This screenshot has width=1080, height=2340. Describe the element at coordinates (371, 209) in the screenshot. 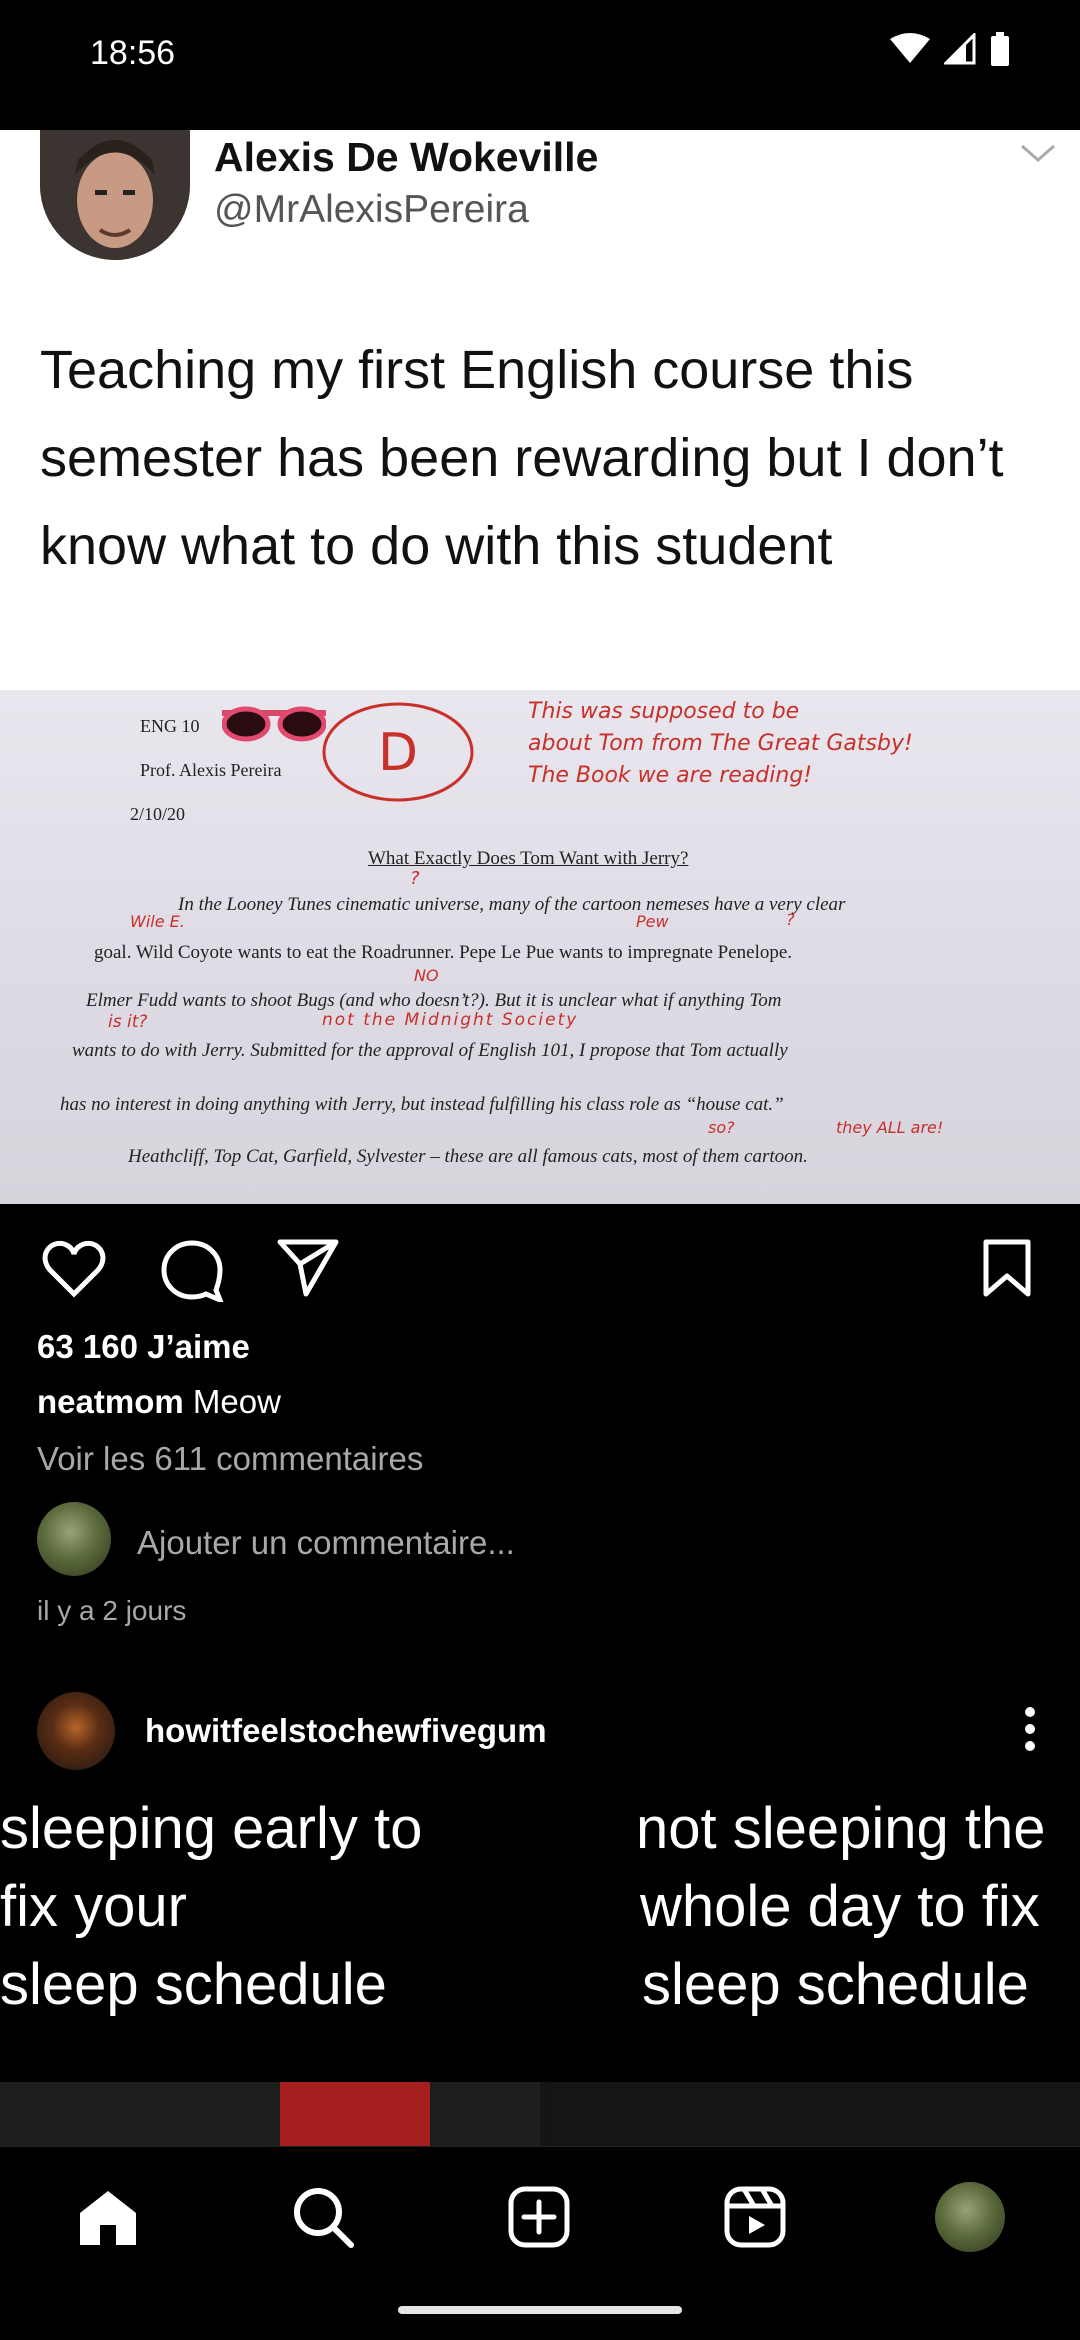

I see `tweet-author-handle: @MrAlexisPereira` at that location.